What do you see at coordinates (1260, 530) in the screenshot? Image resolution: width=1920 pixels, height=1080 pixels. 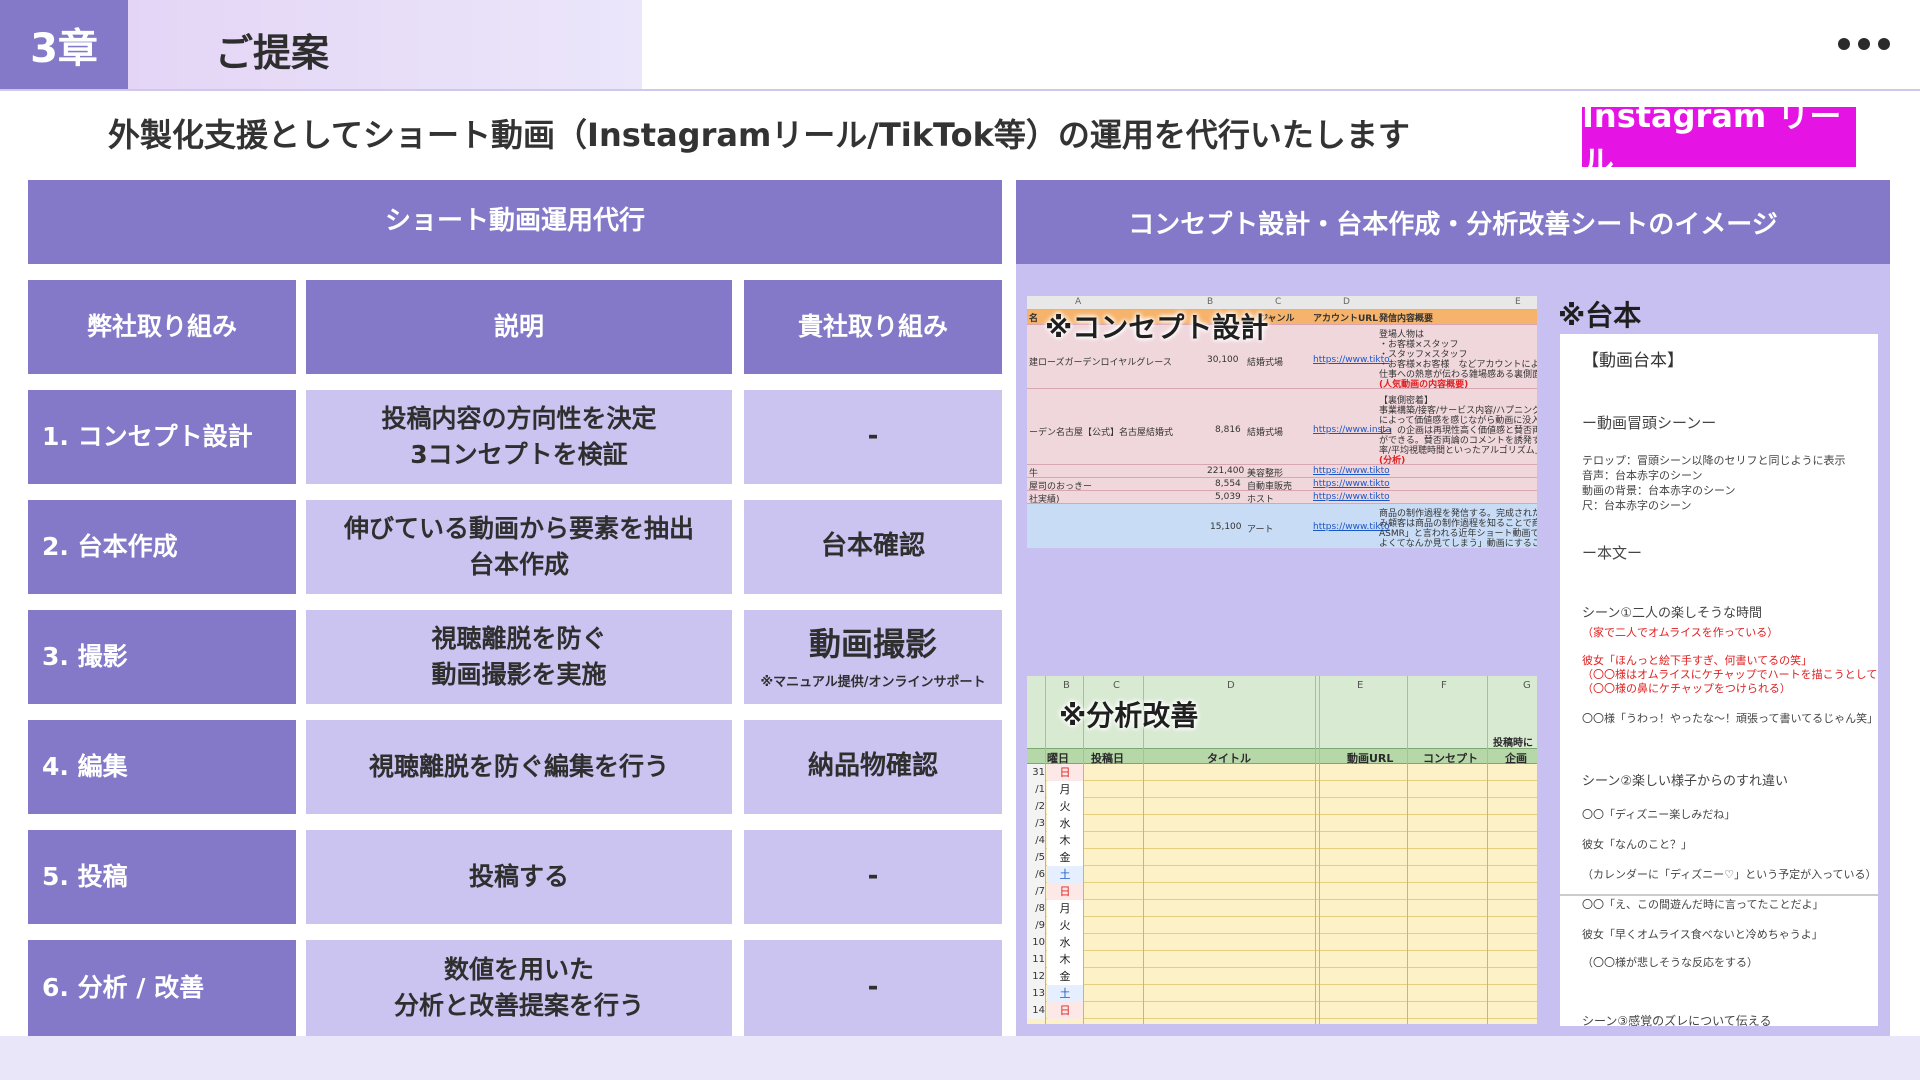 I see `sheet-cell: アート` at bounding box center [1260, 530].